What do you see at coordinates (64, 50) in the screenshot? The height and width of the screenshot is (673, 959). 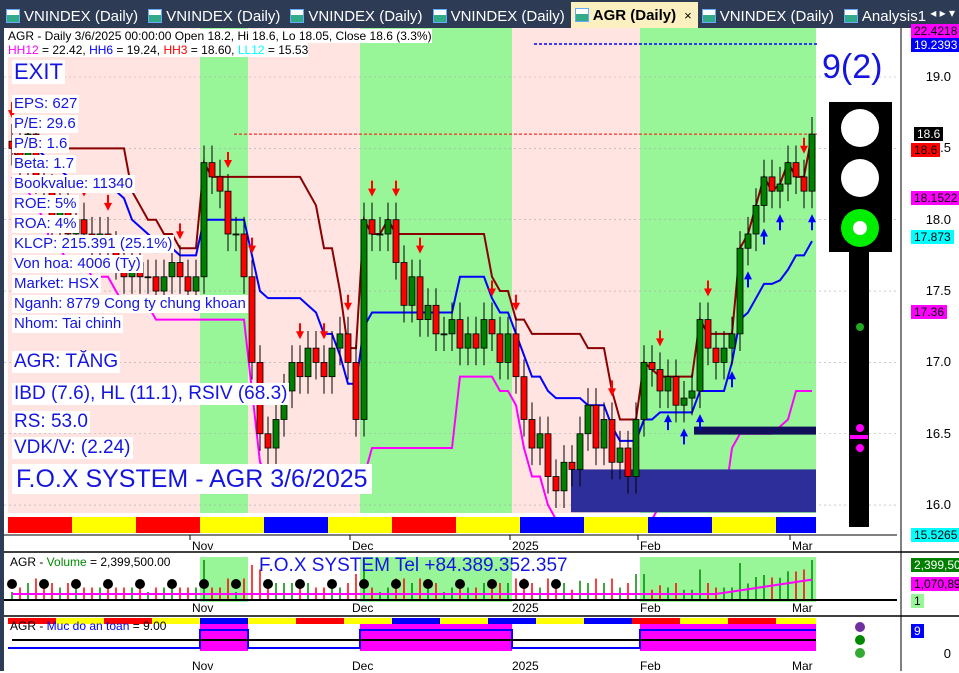 I see `hh12-value: = 22.42,` at bounding box center [64, 50].